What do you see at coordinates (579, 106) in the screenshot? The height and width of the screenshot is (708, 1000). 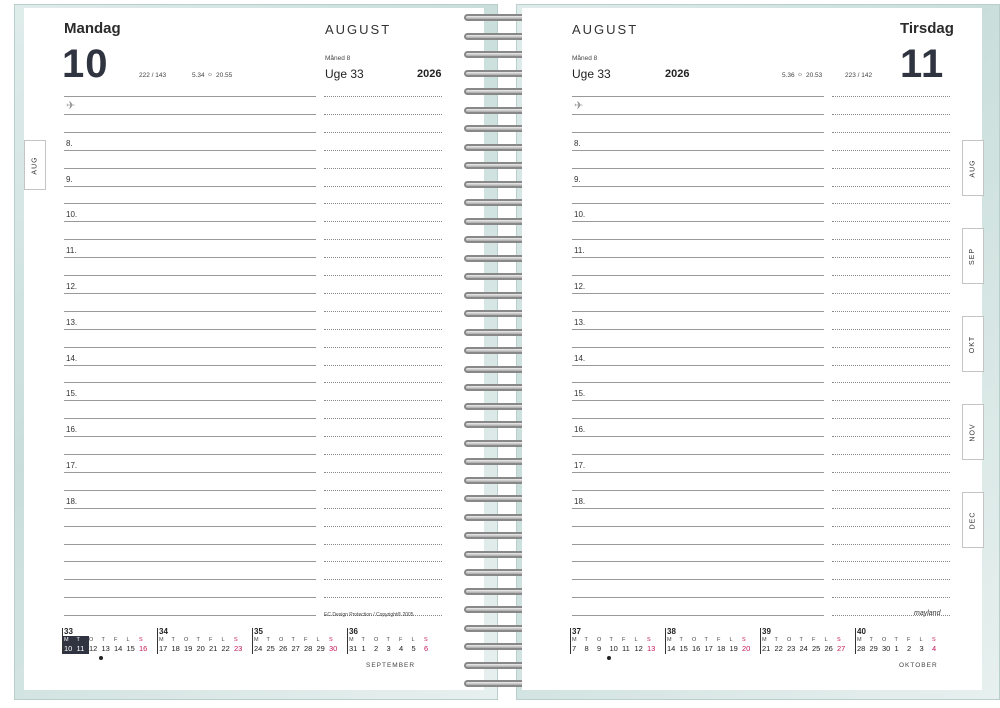 I see `flight-icon: ✈` at bounding box center [579, 106].